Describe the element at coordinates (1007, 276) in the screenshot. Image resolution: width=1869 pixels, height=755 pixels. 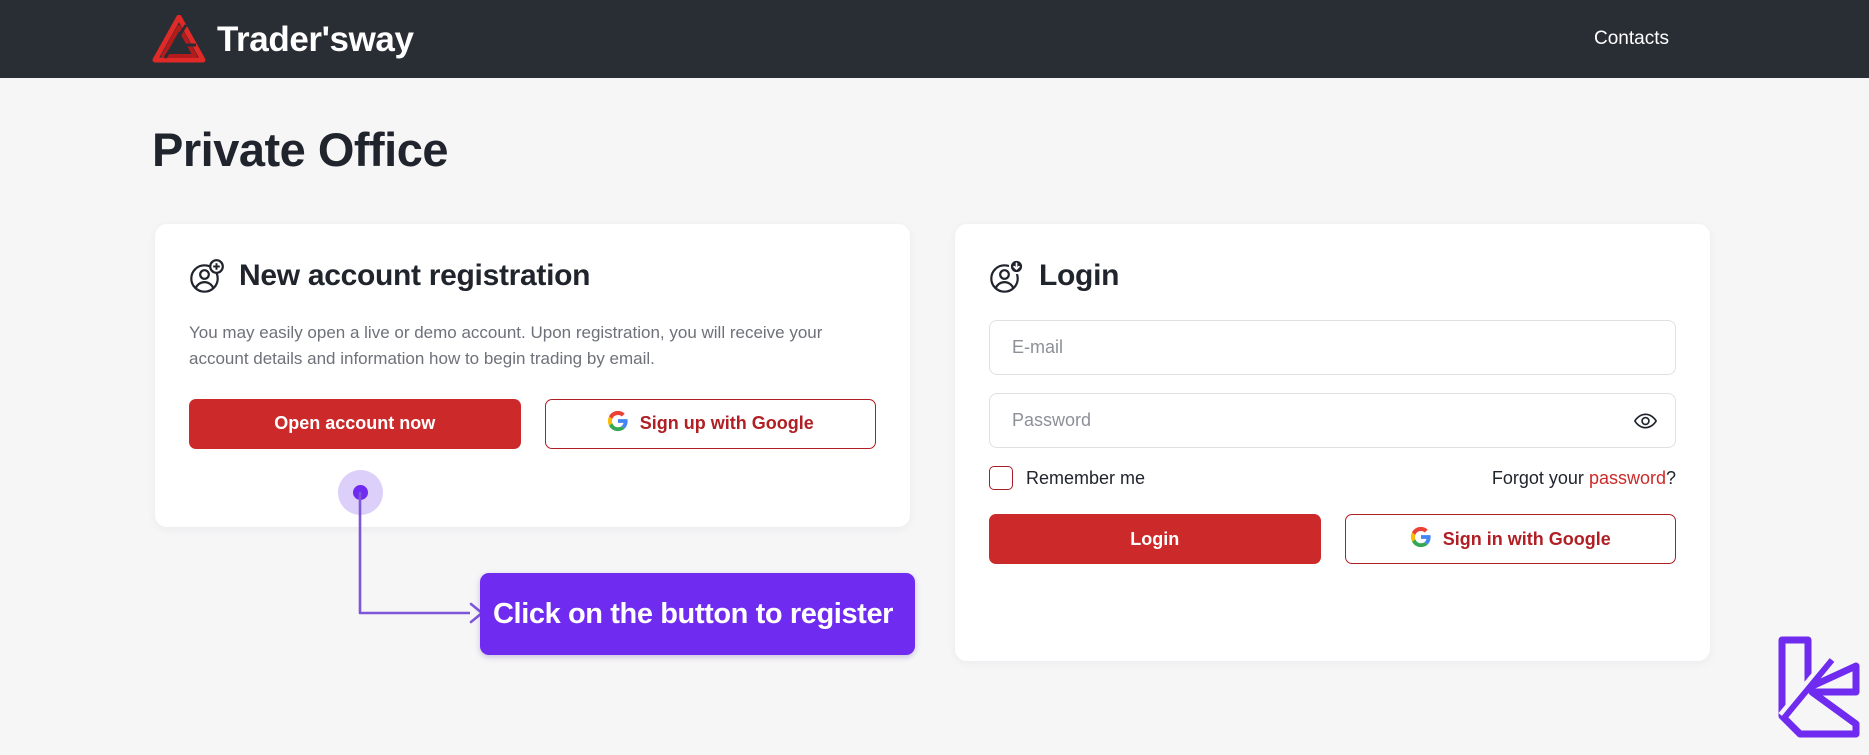
I see `user-login-icon` at that location.